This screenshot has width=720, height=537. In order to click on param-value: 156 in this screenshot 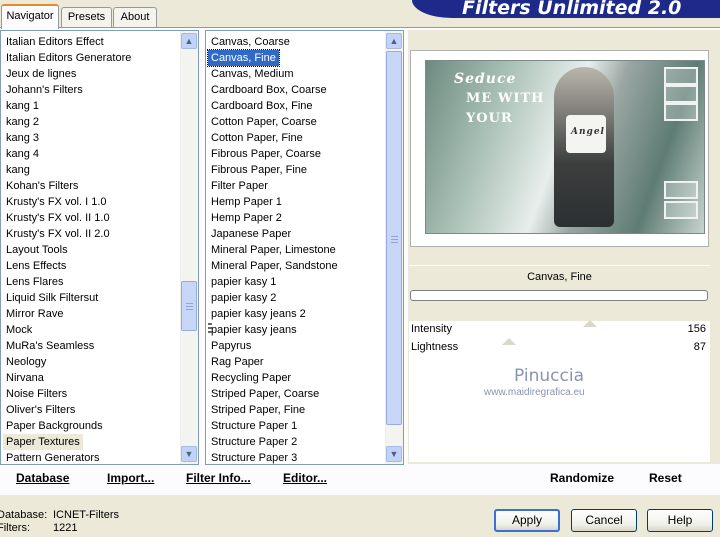, I will do `click(696, 329)`.